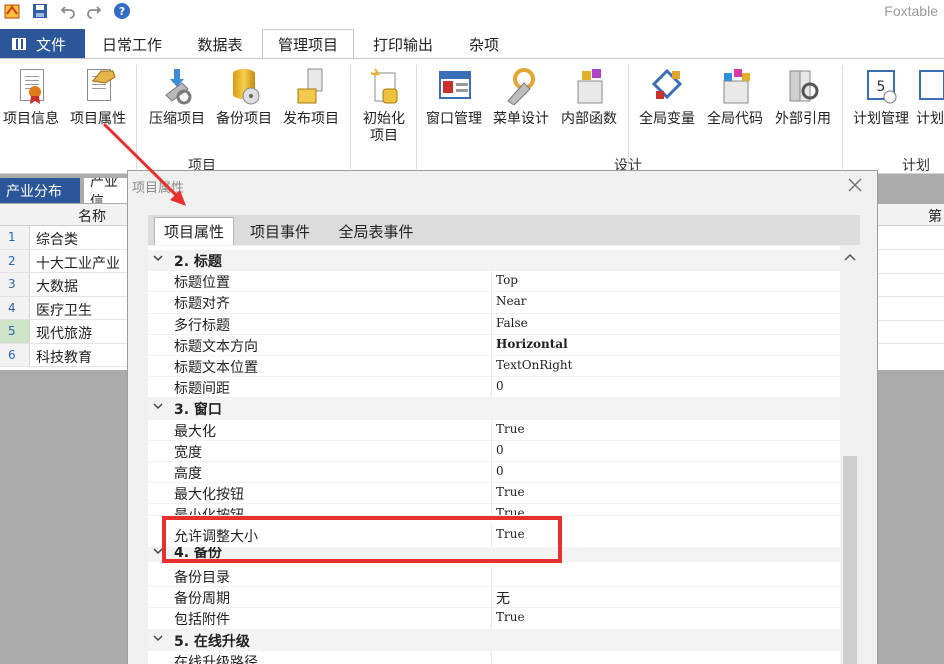  I want to click on table-row: 2 十大工业产业, so click(65, 261).